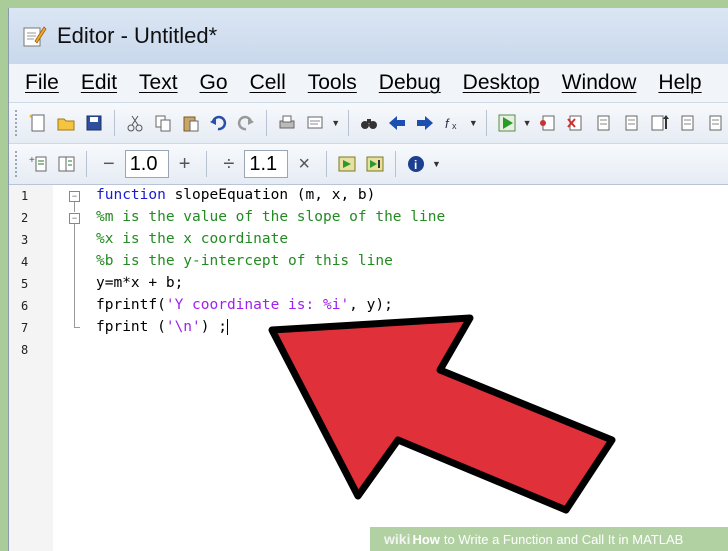 This screenshot has height=551, width=728. I want to click on svg-text: x, so click(454, 126).